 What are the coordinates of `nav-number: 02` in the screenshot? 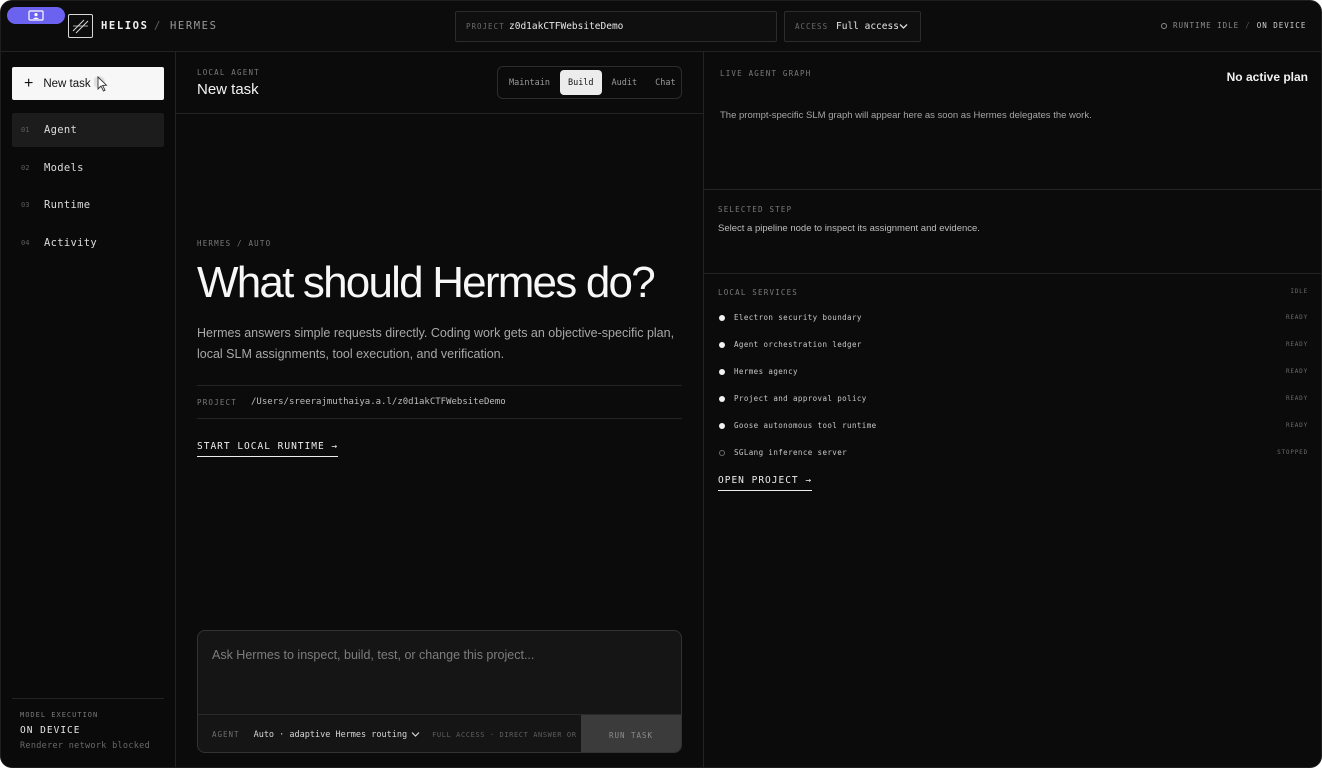 It's located at (25, 168).